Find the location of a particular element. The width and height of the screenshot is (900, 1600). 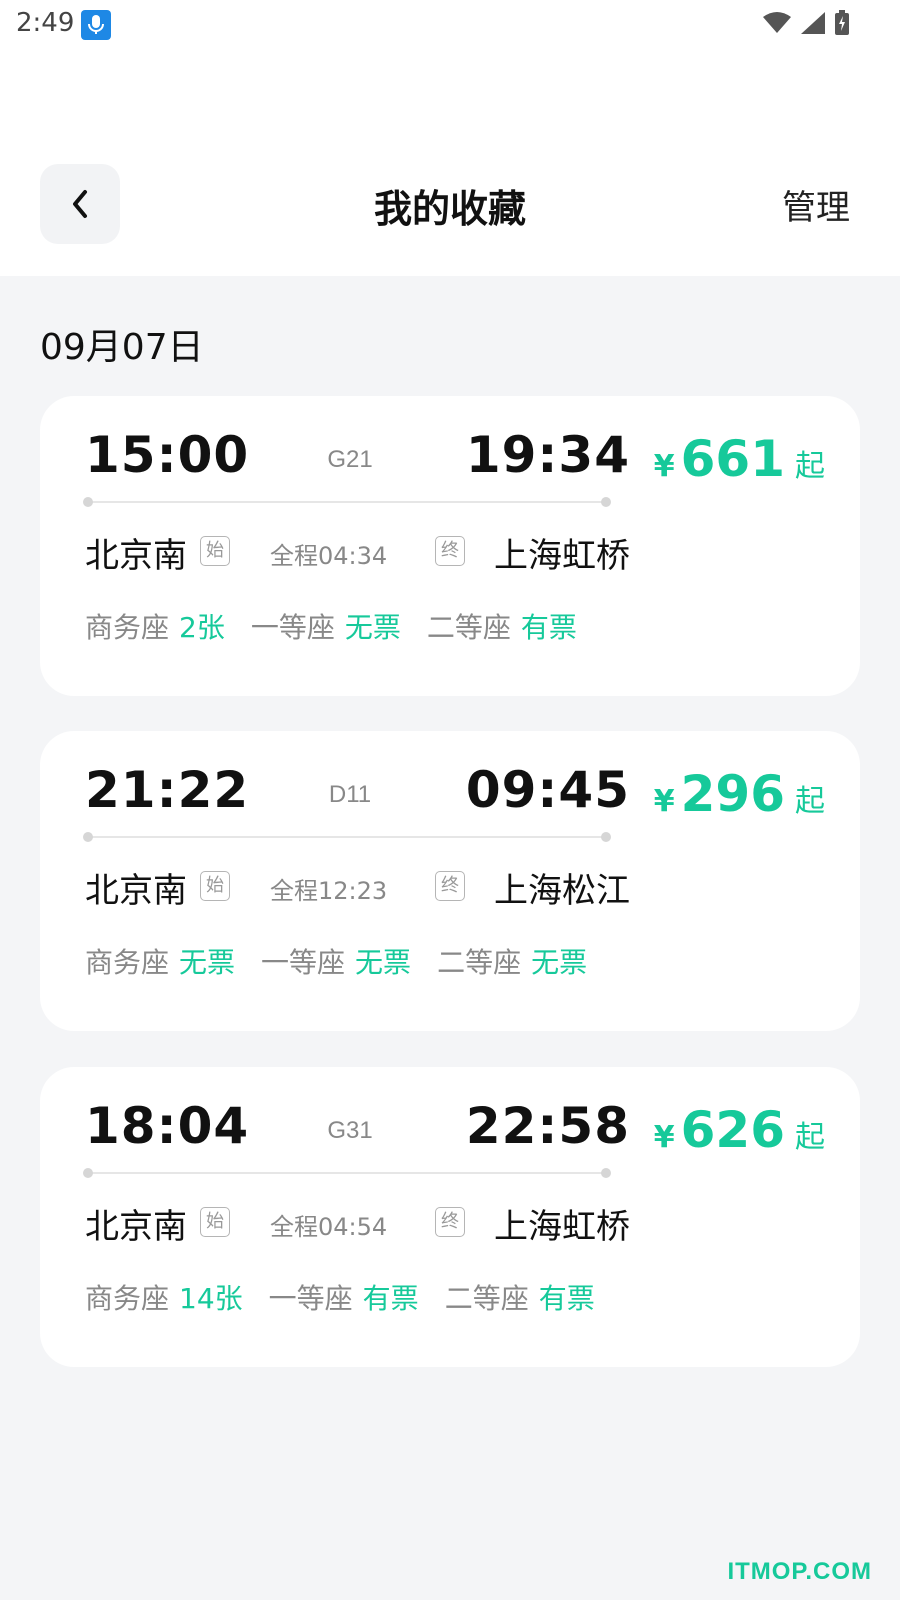

price-value: 626 is located at coordinates (732, 1130).